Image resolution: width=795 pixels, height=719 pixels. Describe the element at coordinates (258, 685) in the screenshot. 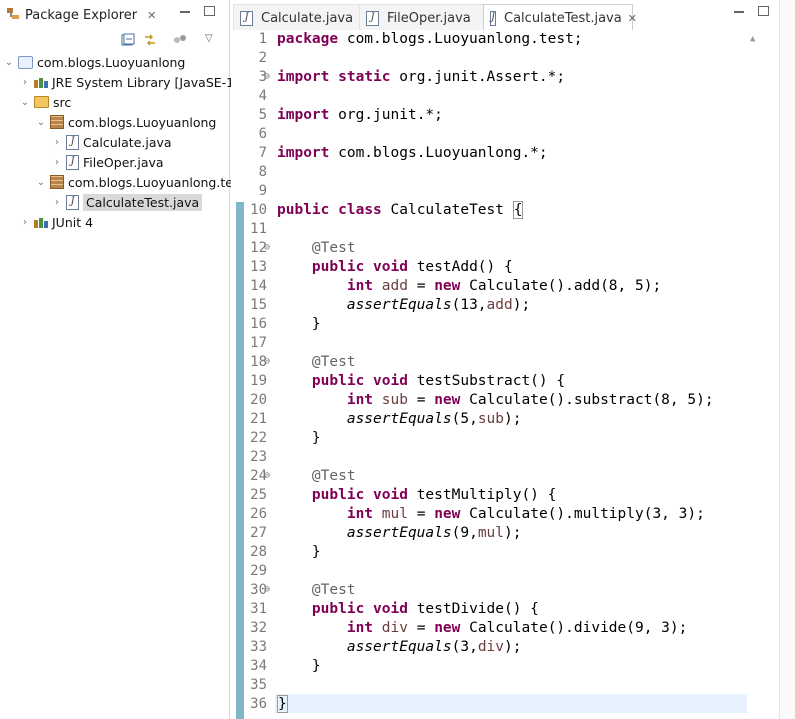

I see `line-number: 35` at that location.